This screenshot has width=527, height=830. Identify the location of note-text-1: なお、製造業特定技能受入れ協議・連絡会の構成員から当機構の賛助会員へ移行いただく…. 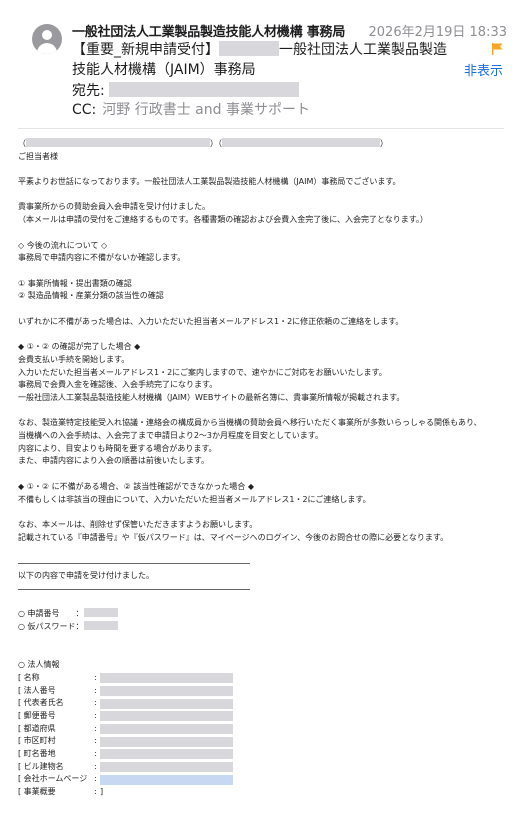
(250, 423).